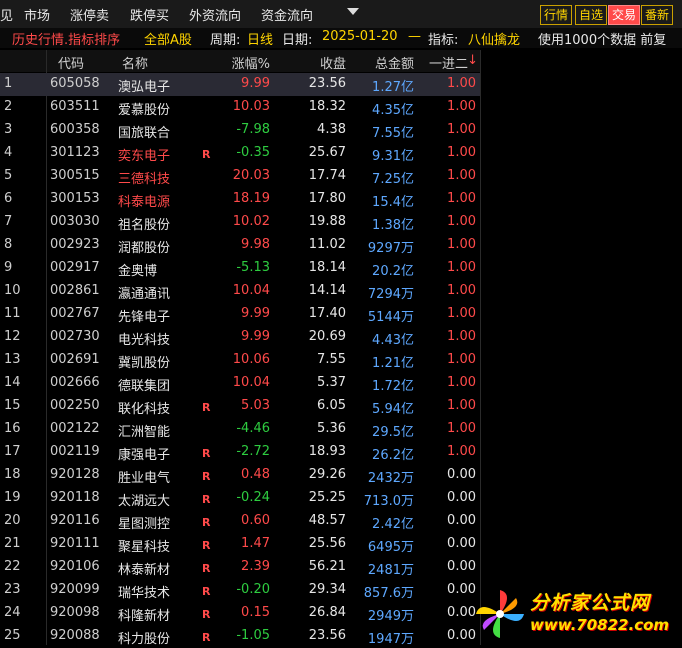  I want to click on row-index: 19, so click(12, 497).